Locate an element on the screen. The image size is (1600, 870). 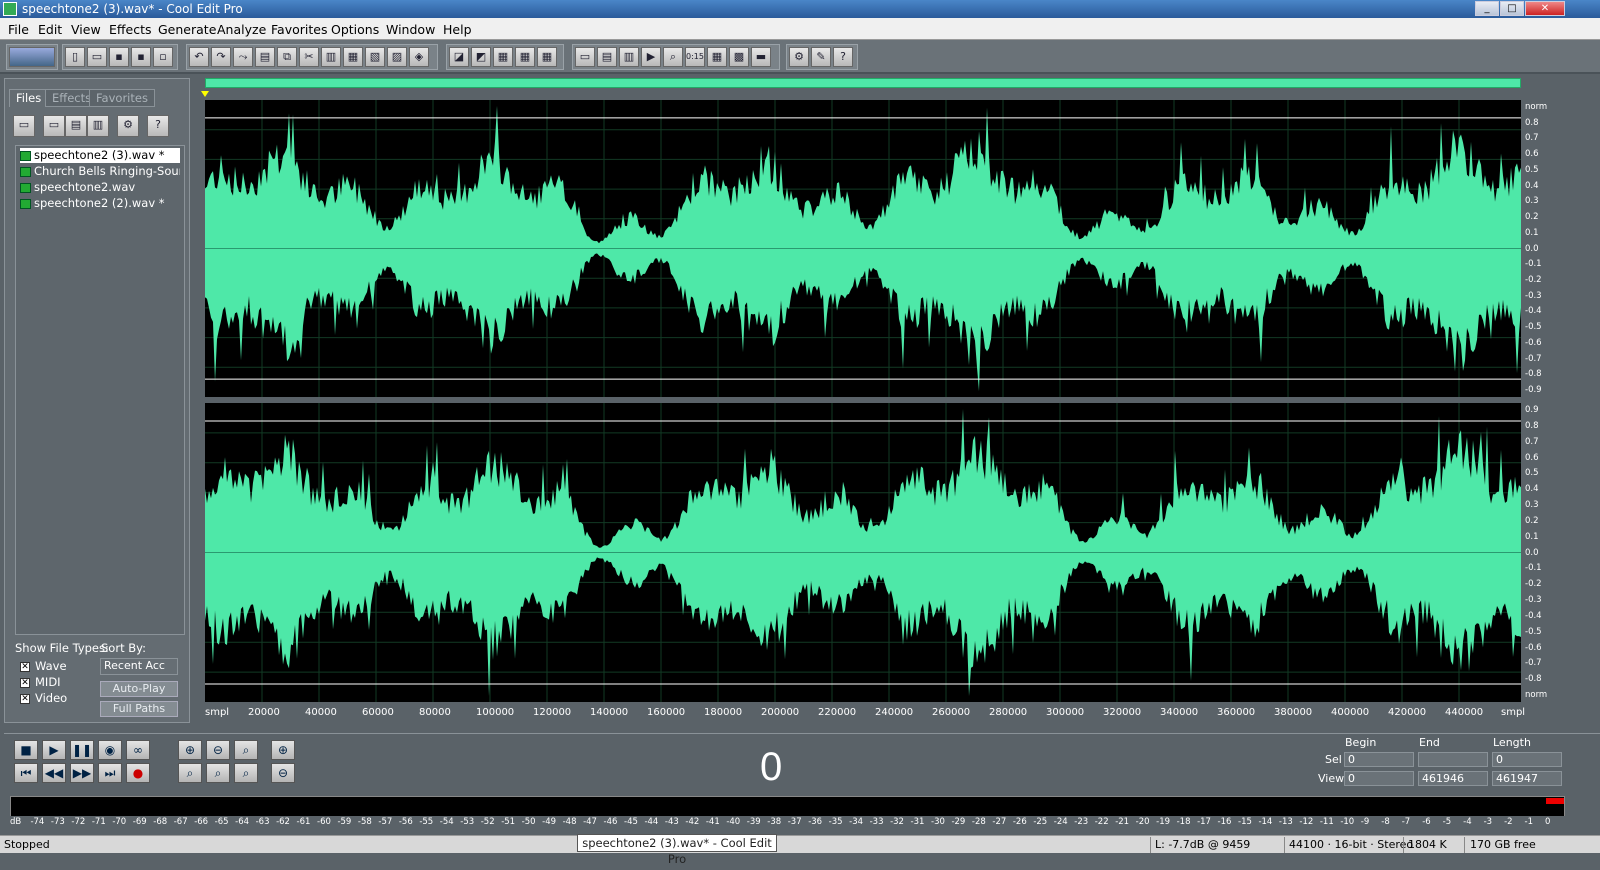
full-paths-button: Full Paths is located at coordinates (139, 709).